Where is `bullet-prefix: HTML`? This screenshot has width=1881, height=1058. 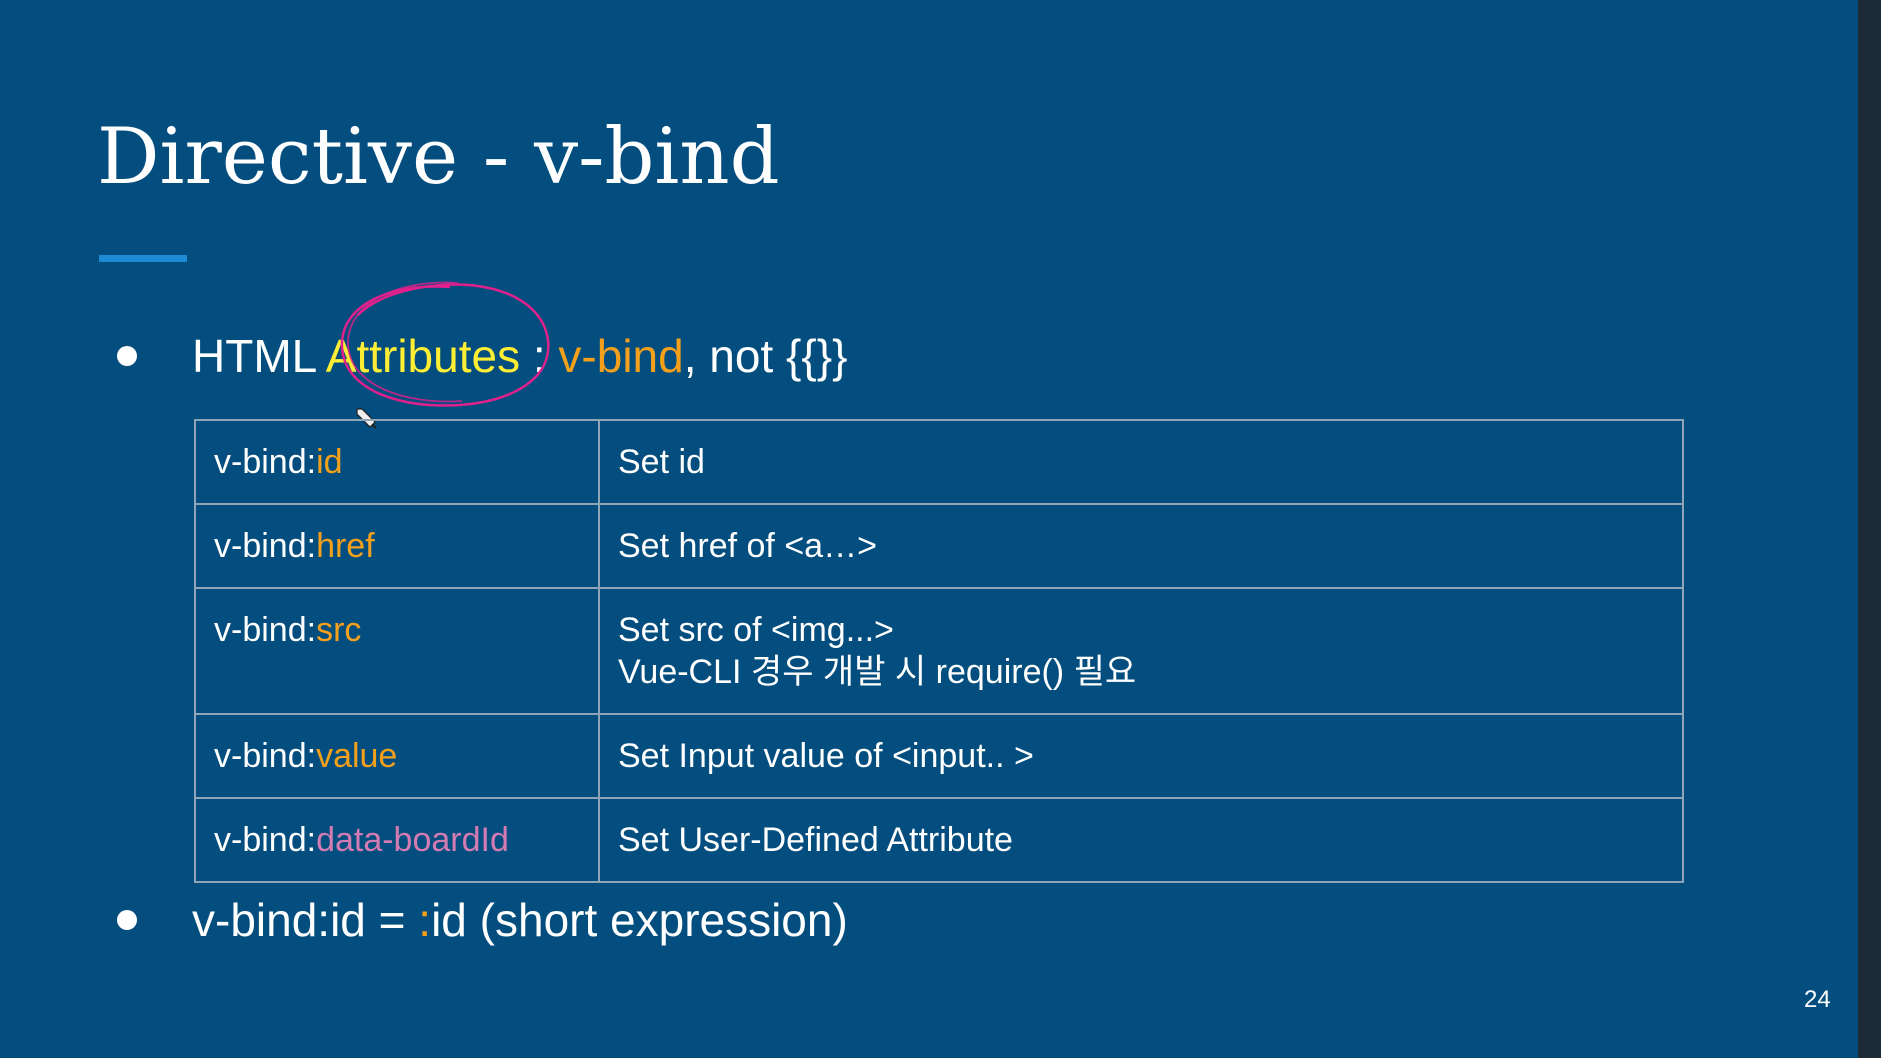 bullet-prefix: HTML is located at coordinates (259, 356).